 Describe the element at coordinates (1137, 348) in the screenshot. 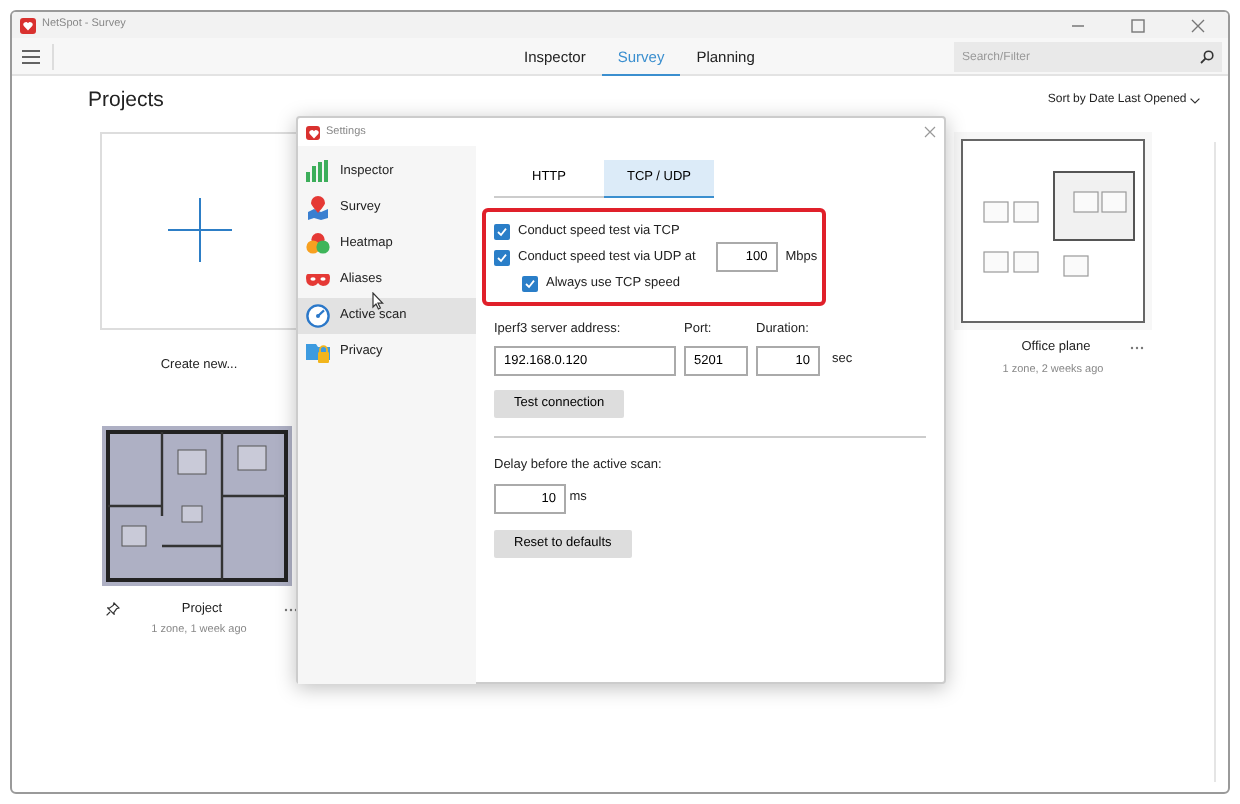

I see `more-icon` at that location.